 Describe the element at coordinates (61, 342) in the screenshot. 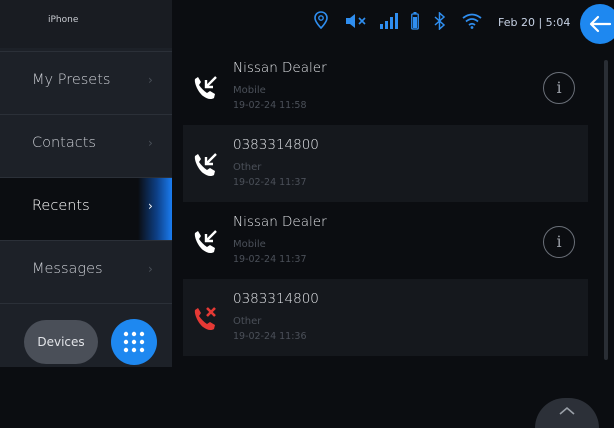

I see `devices-button: Devices` at that location.